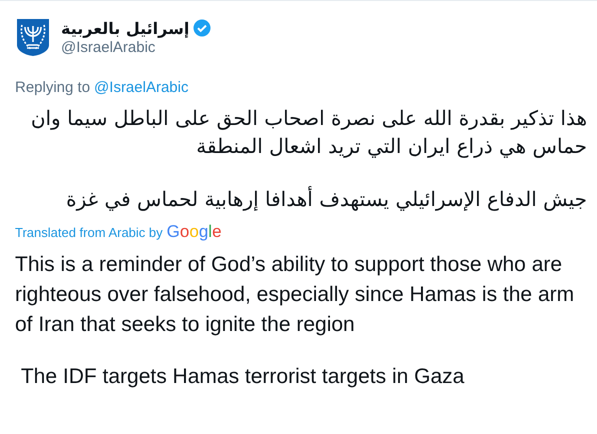 The height and width of the screenshot is (434, 597). Describe the element at coordinates (326, 199) in the screenshot. I see `tweet-text: جيش الدفاع الإسرائيلي يستهدف أهدافا إرهابية لحماس في غزة` at that location.